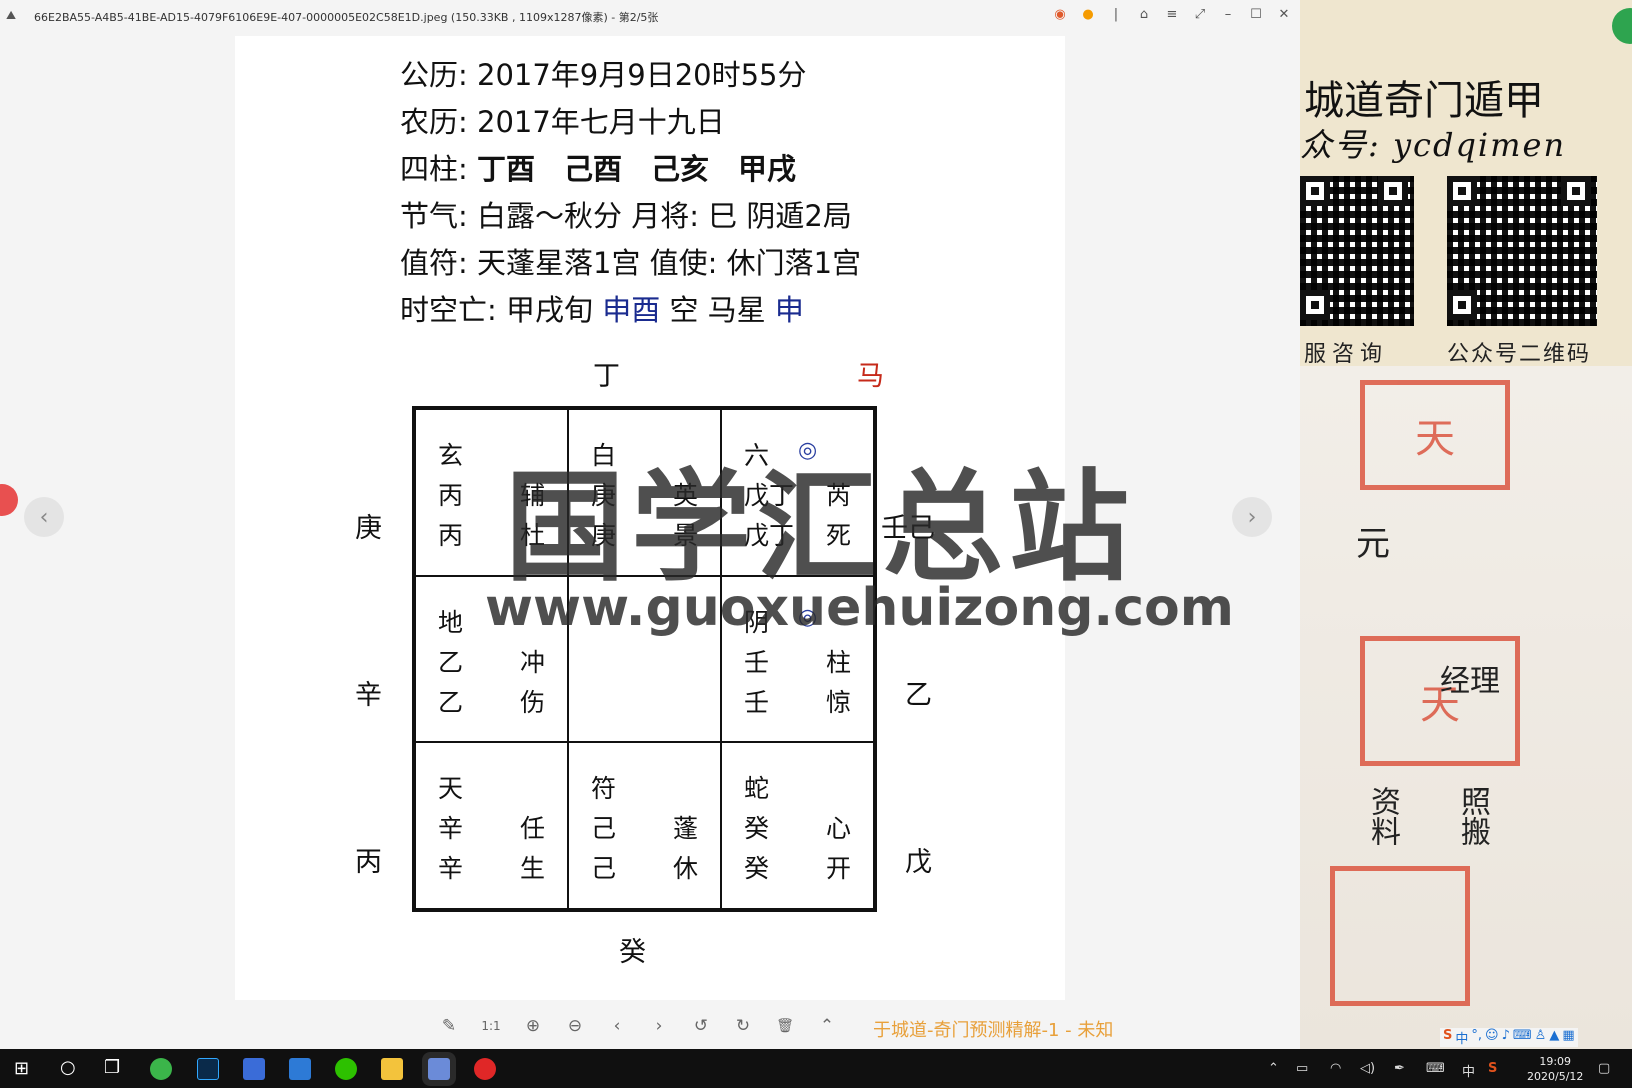 Image resolution: width=1632 pixels, height=1088 pixels. I want to click on ime-toolbar: S 中 °, ☺ ♪ ⌨ ♙ ▲ ▦, so click(1509, 1037).